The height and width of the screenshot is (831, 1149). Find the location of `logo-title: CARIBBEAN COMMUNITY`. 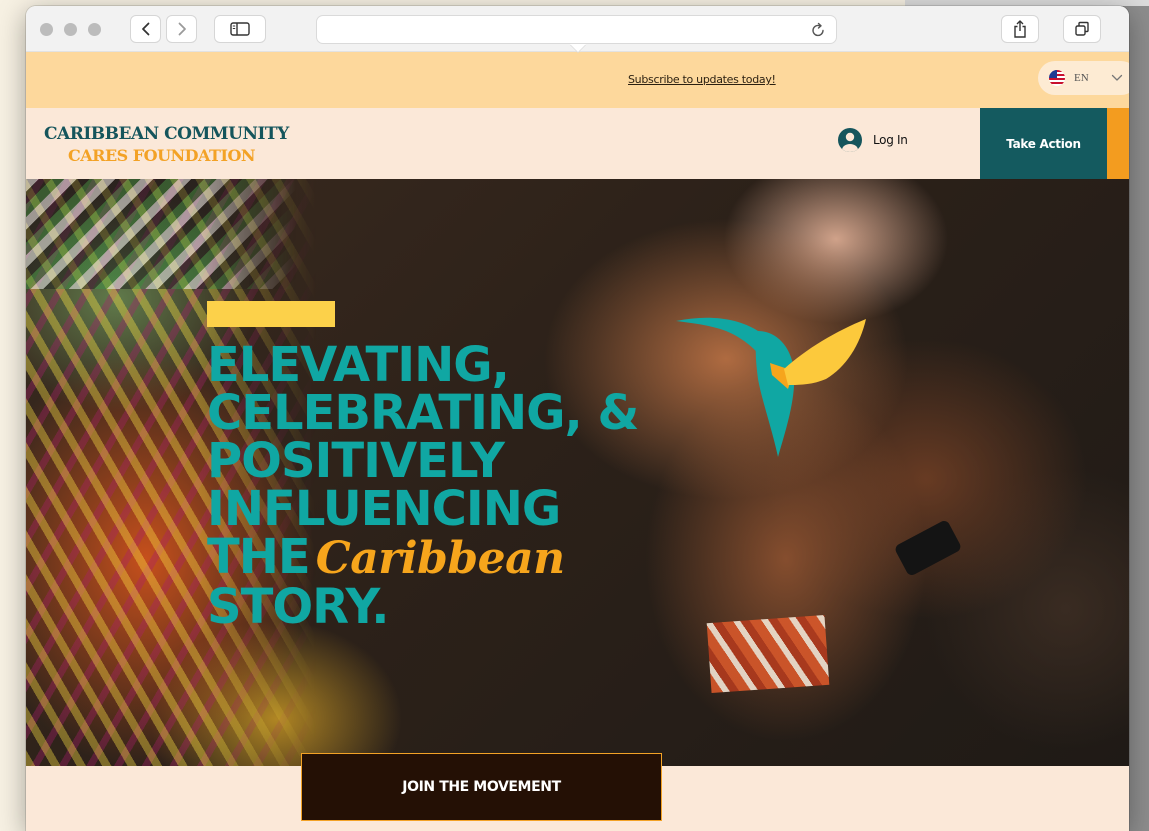

logo-title: CARIBBEAN COMMUNITY is located at coordinates (166, 134).